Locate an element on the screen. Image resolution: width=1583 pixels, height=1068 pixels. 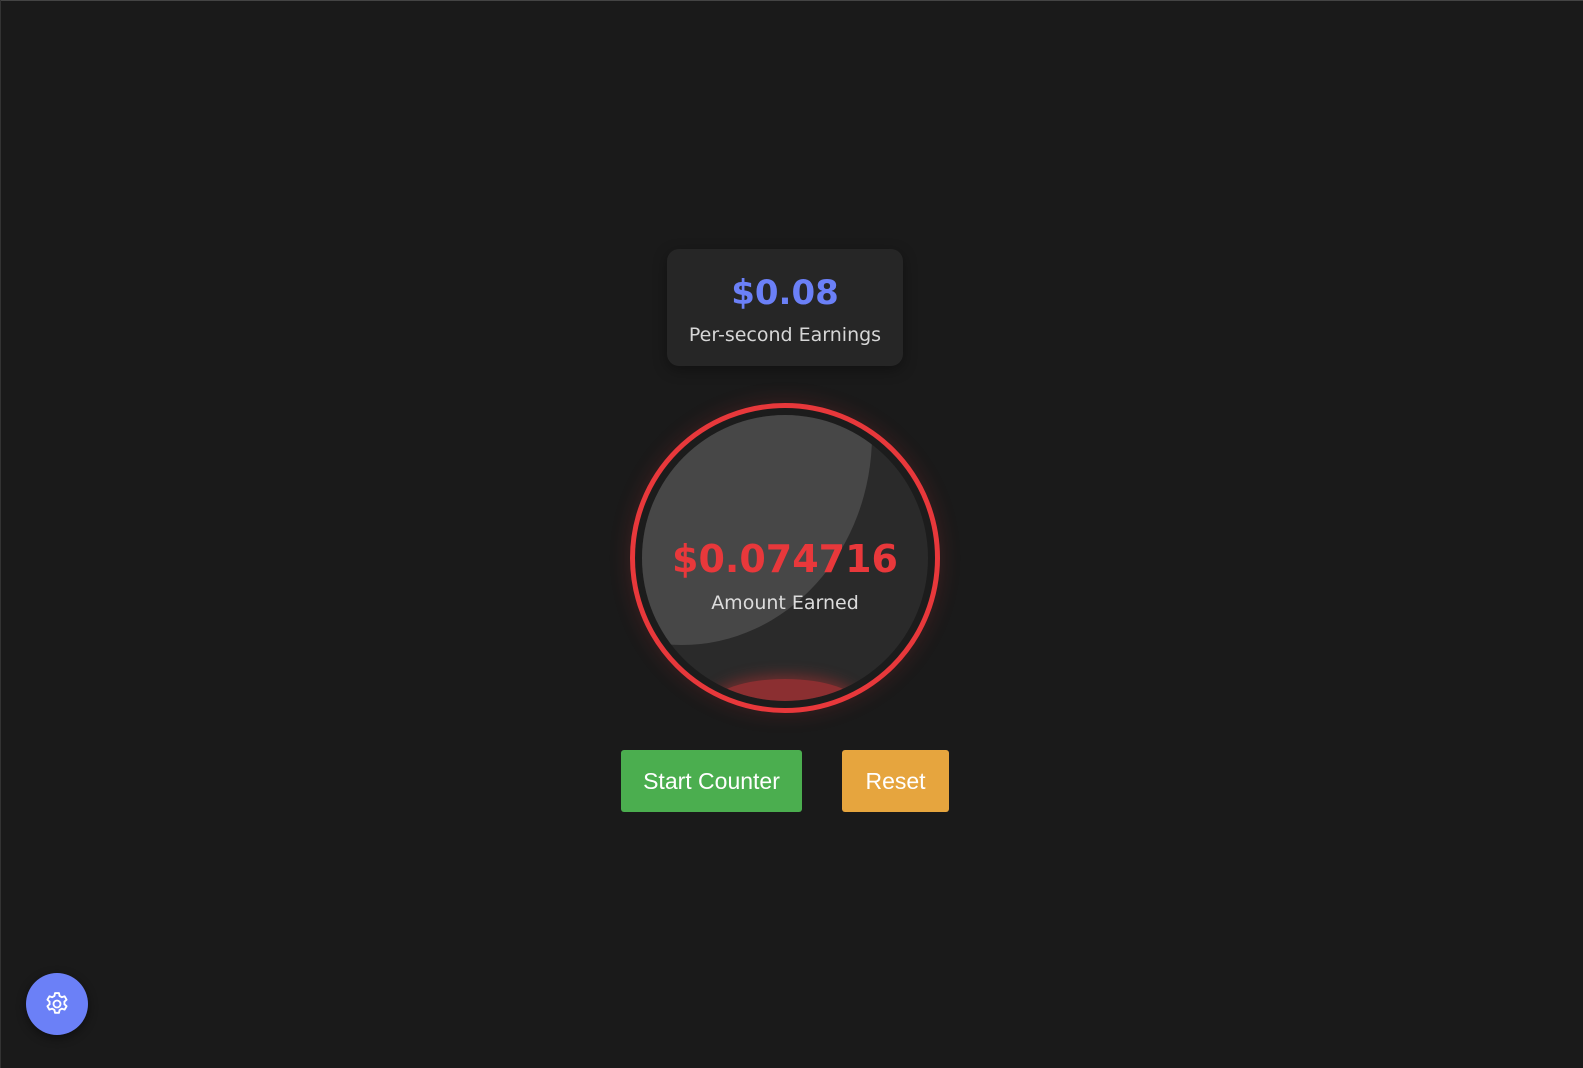
window-border-left is located at coordinates (0, 534).